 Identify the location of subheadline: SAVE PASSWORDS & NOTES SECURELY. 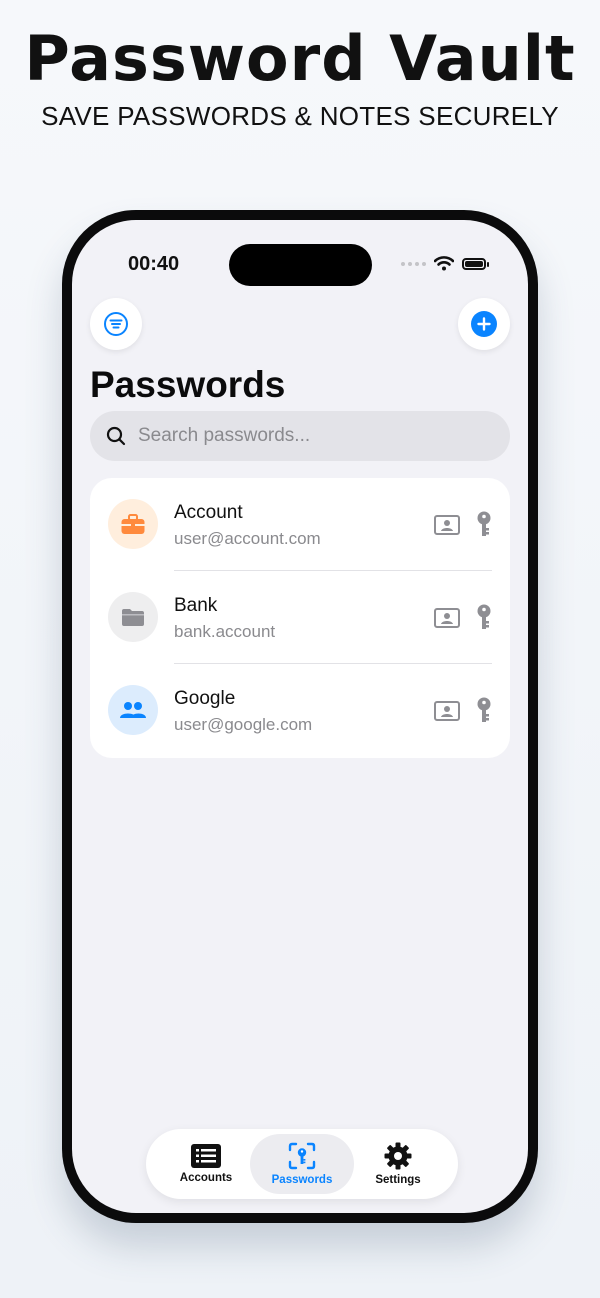
(300, 116).